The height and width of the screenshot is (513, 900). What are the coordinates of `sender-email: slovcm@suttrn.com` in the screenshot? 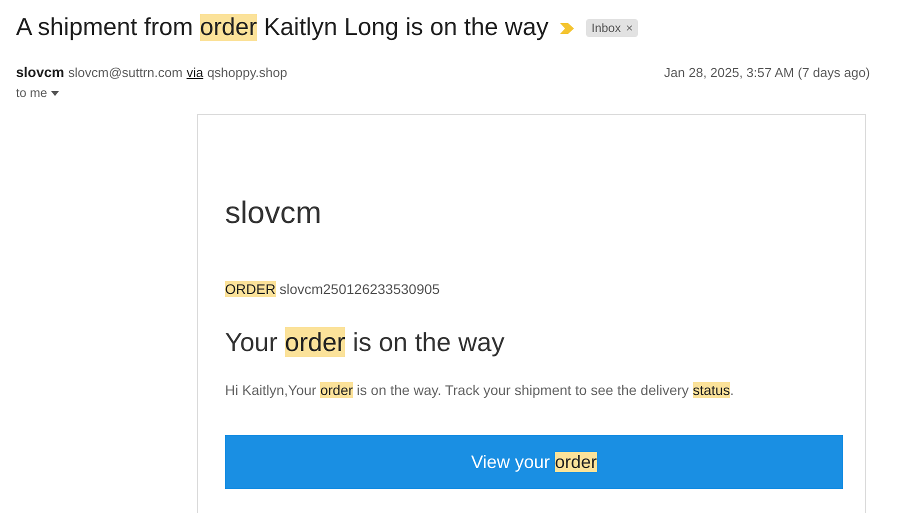 It's located at (125, 72).